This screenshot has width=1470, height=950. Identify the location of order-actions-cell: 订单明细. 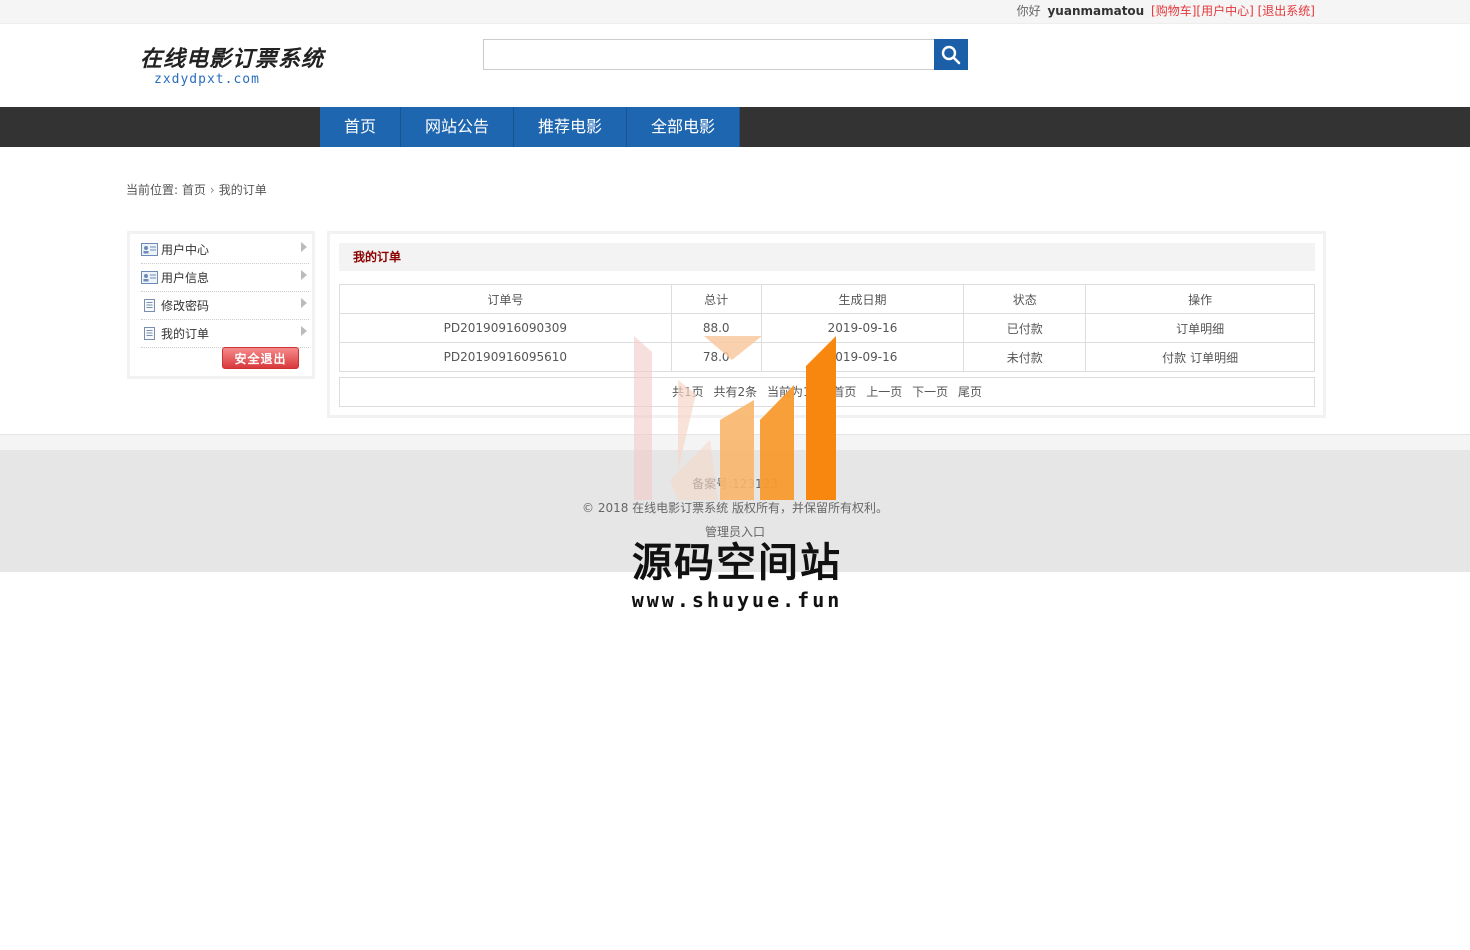
(1200, 328).